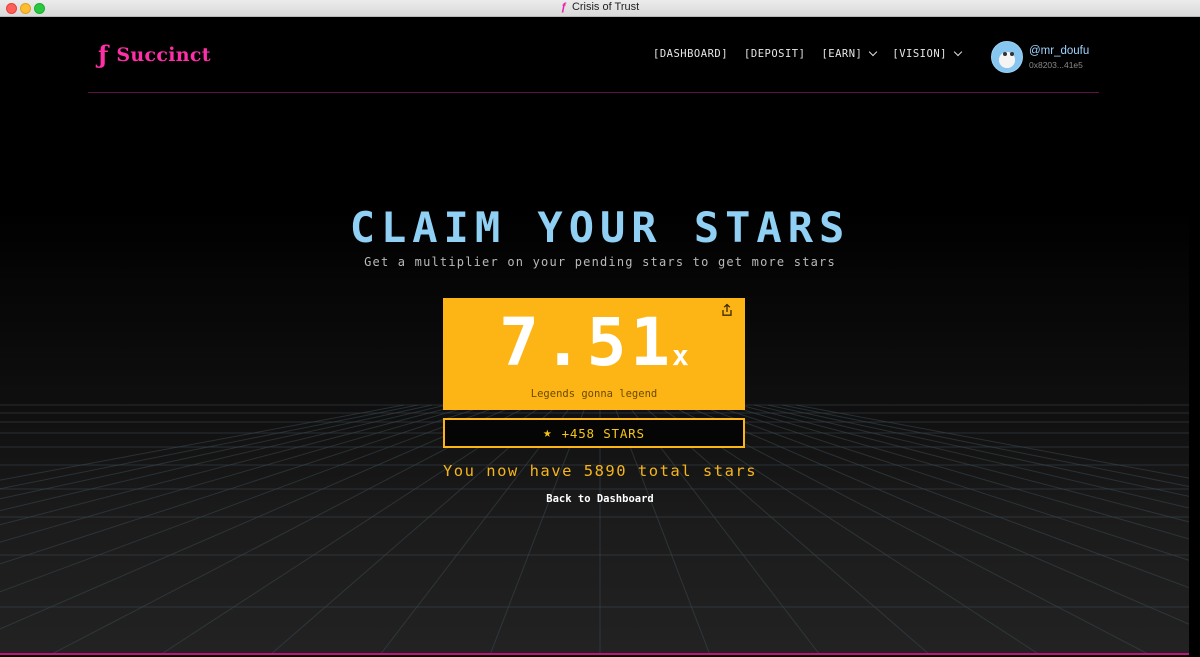  Describe the element at coordinates (919, 54) in the screenshot. I see `nav-label: [VISION]` at that location.